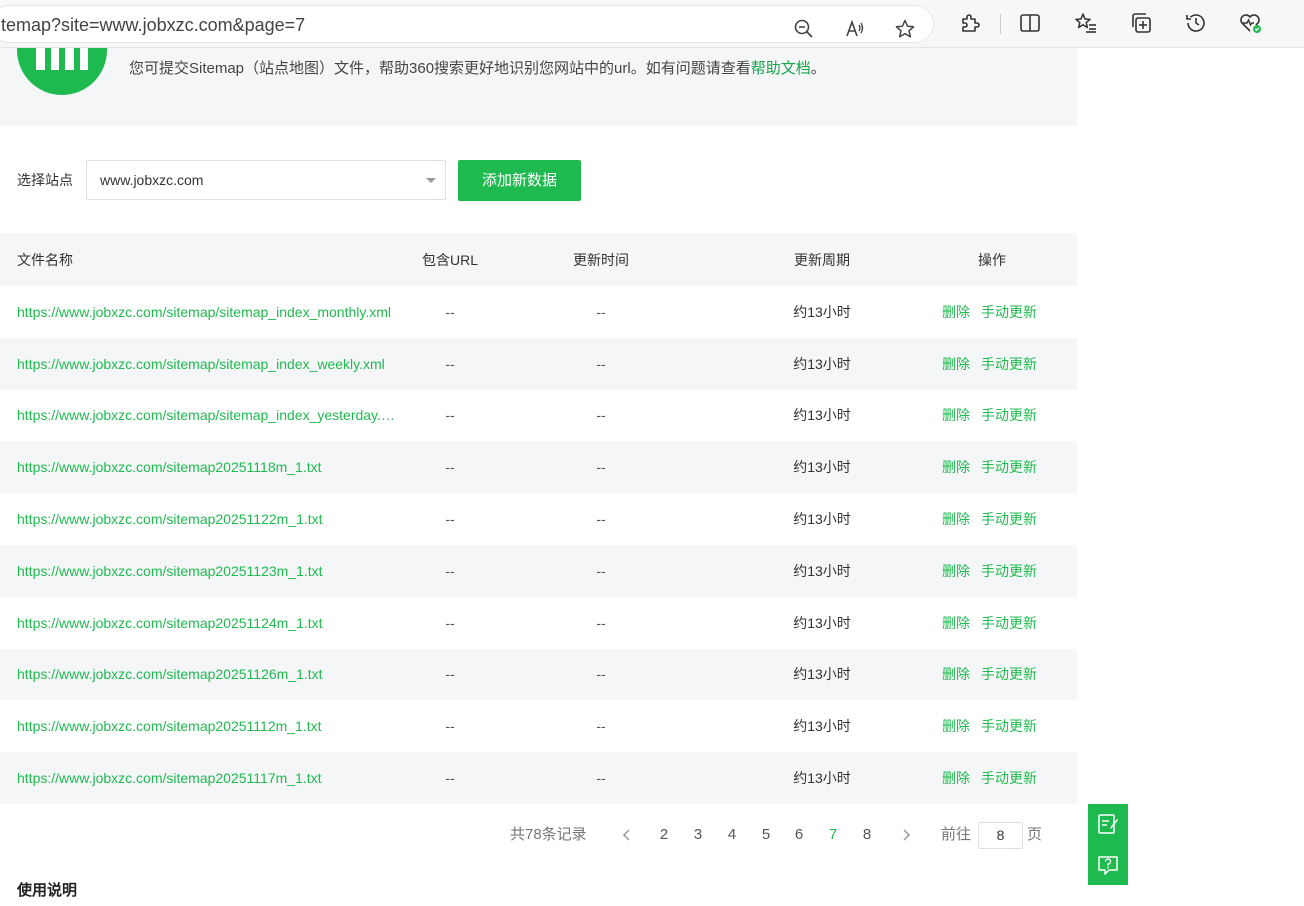 This screenshot has height=906, width=1304. Describe the element at coordinates (799, 835) in the screenshot. I see `page-number-6: 6` at that location.